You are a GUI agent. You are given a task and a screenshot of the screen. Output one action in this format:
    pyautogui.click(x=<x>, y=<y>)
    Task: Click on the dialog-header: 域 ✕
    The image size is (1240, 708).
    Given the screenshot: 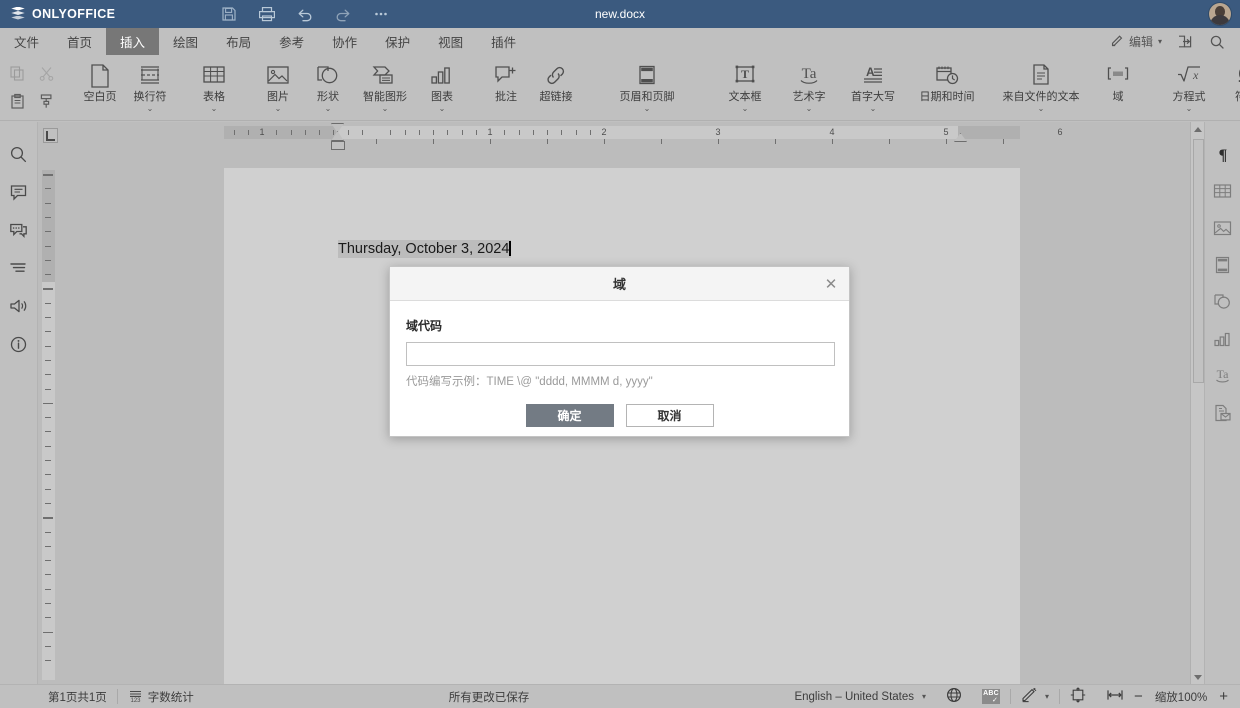 What is the action you would take?
    pyautogui.click(x=619, y=284)
    